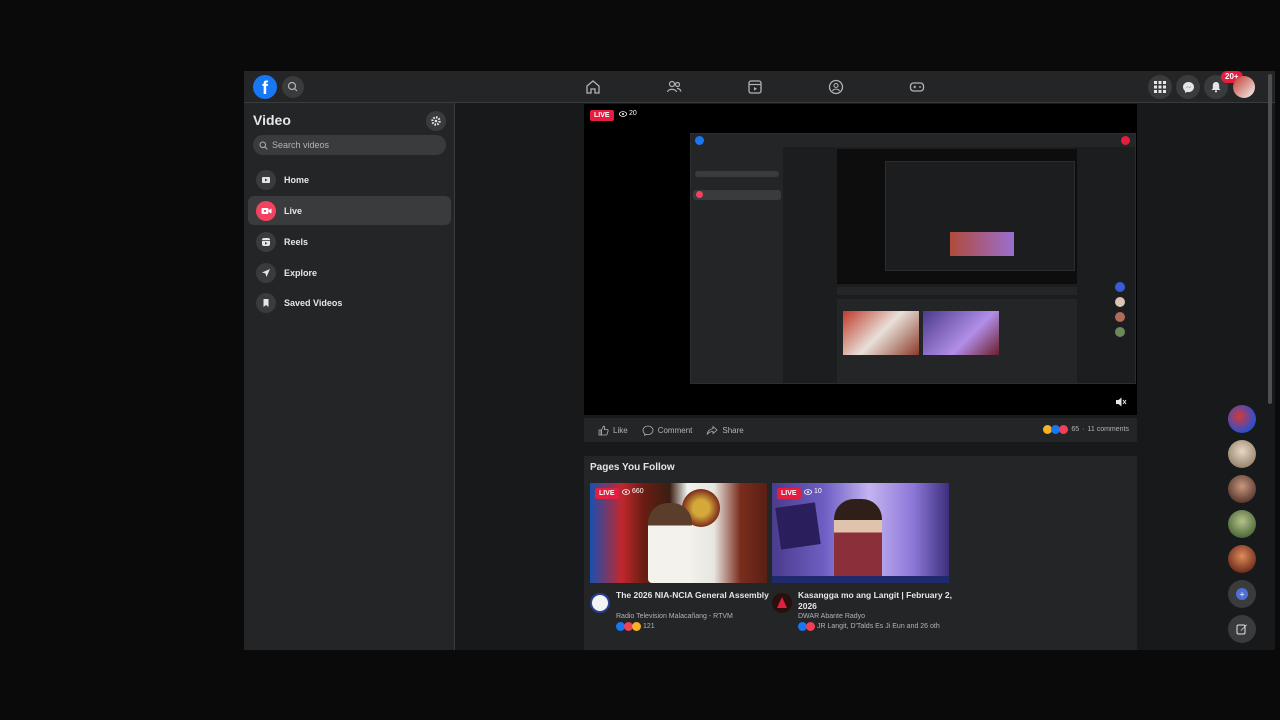  Describe the element at coordinates (301, 272) in the screenshot. I see `sidebar-item-label: Explore` at that location.